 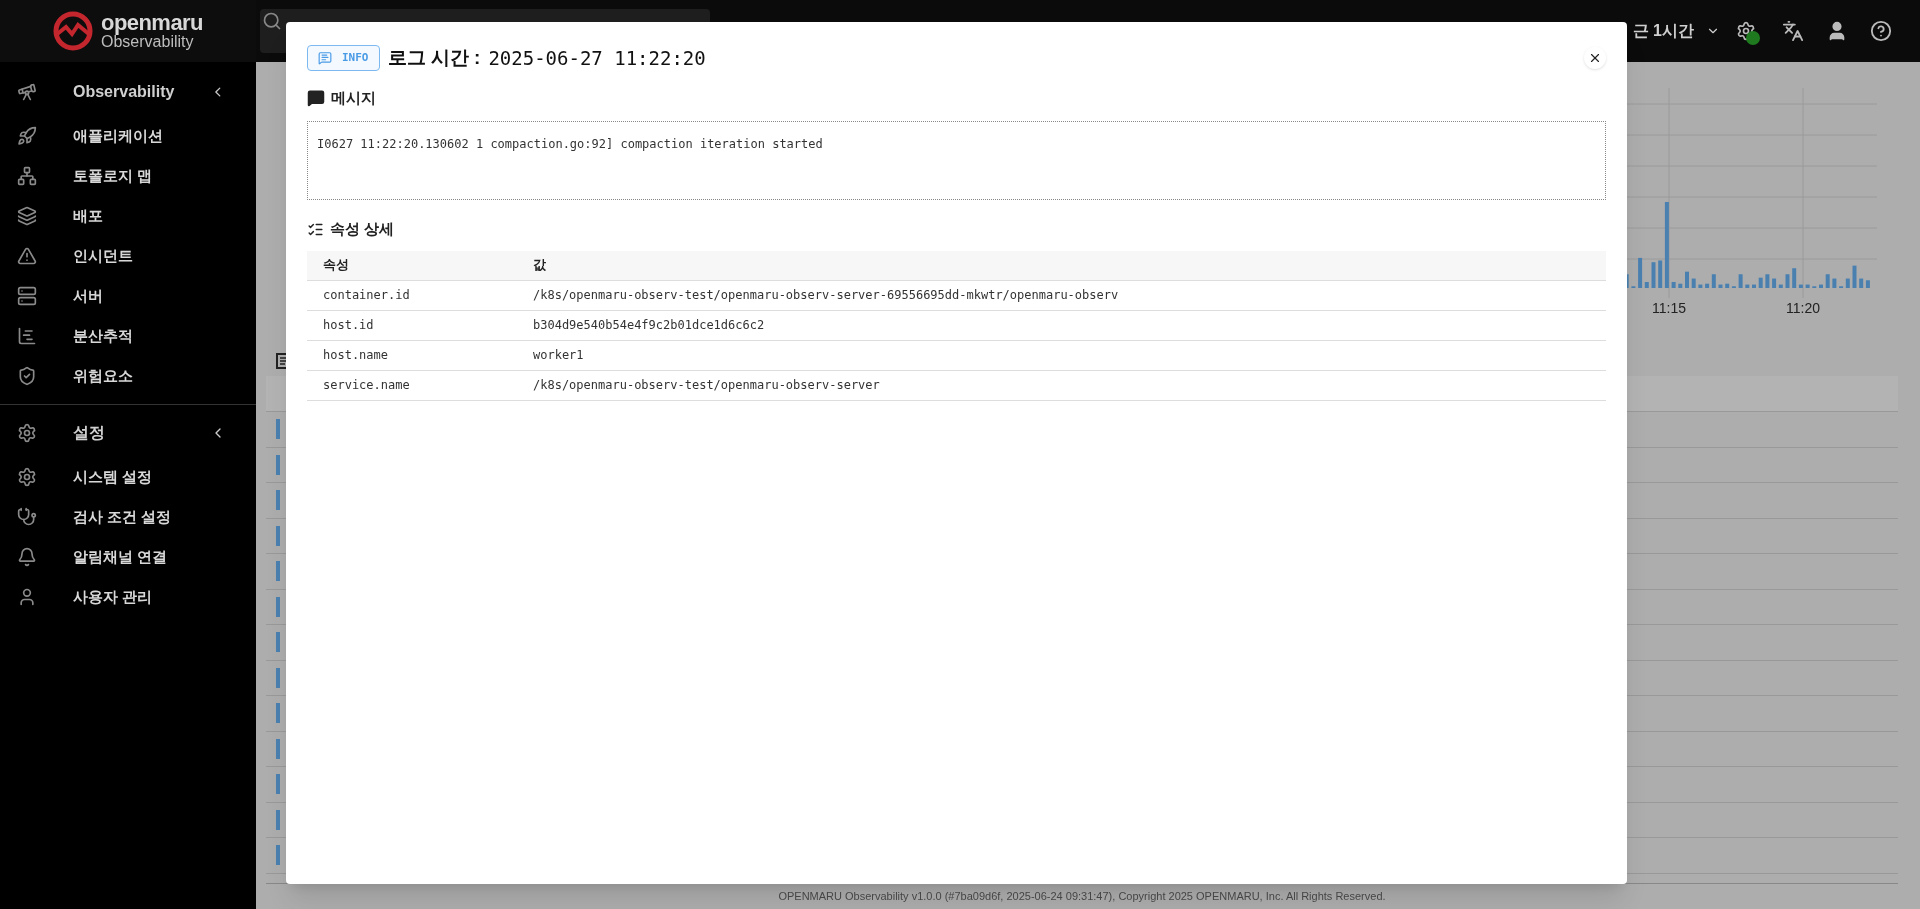 What do you see at coordinates (128, 433) in the screenshot?
I see `menu-group: 설정` at bounding box center [128, 433].